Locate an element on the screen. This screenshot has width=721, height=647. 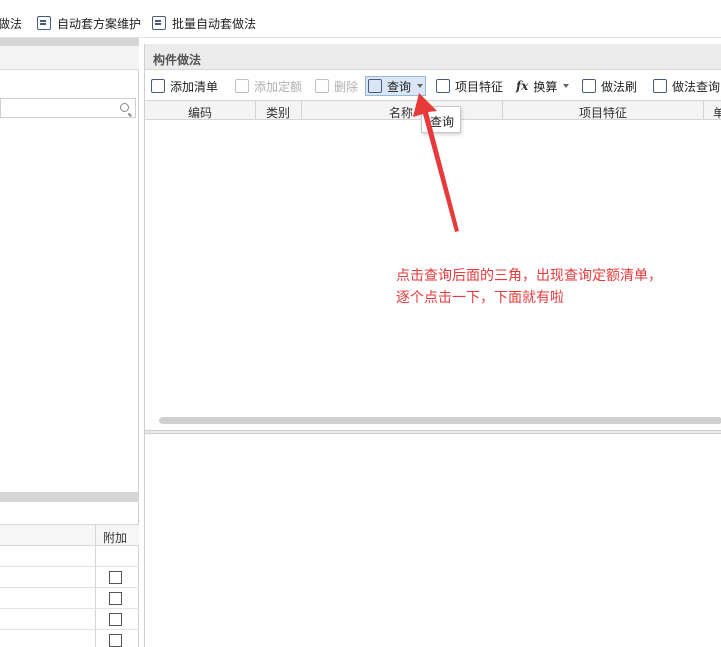
attribute-table-header: 附加 is located at coordinates (69, 535).